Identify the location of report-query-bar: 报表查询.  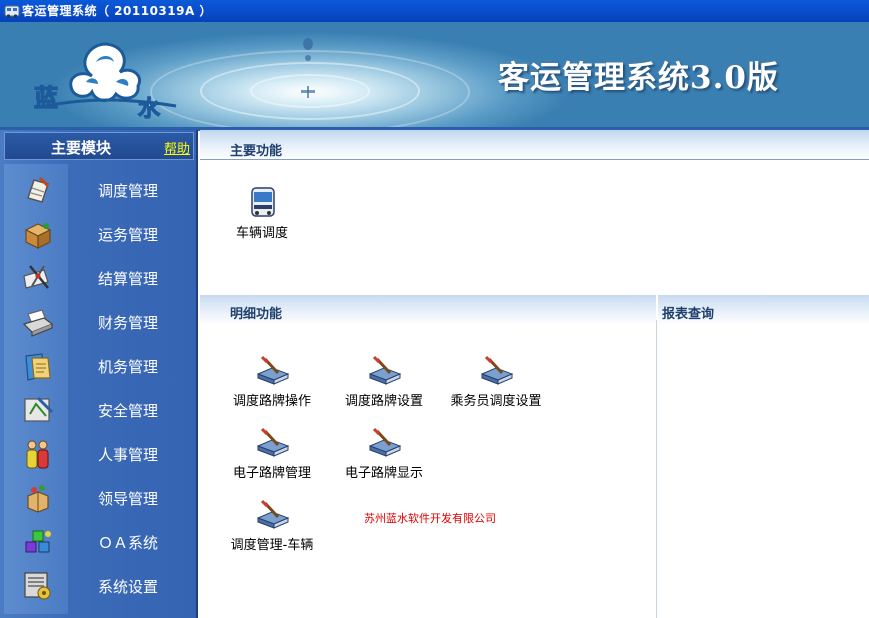
(763, 310).